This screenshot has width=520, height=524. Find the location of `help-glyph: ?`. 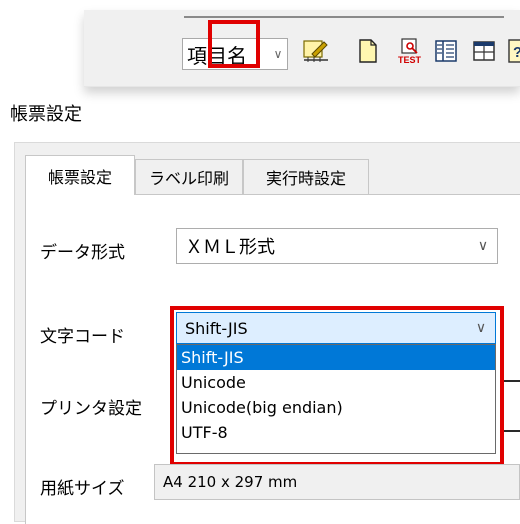

help-glyph: ? is located at coordinates (516, 52).